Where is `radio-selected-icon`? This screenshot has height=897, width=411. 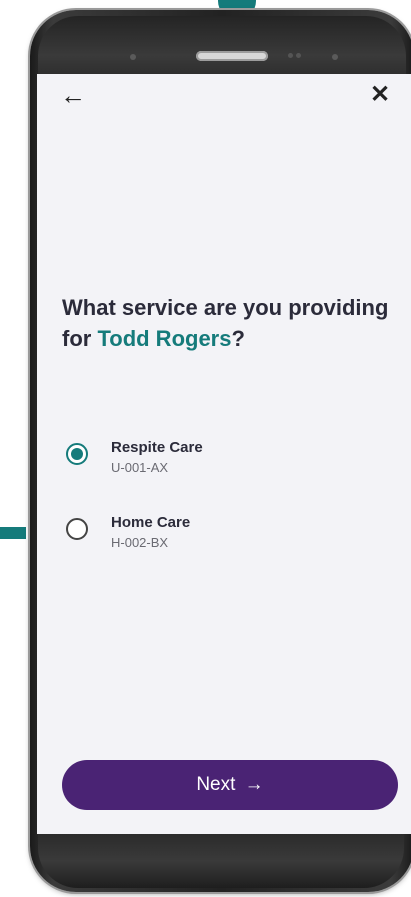
radio-selected-icon is located at coordinates (77, 454).